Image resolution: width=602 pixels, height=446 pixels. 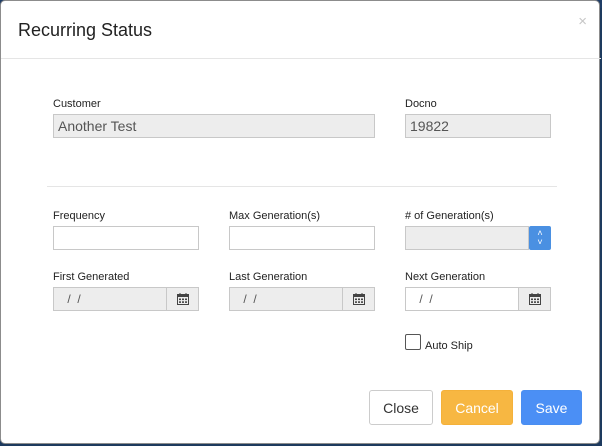 I want to click on docno-label: Docno, so click(x=421, y=104).